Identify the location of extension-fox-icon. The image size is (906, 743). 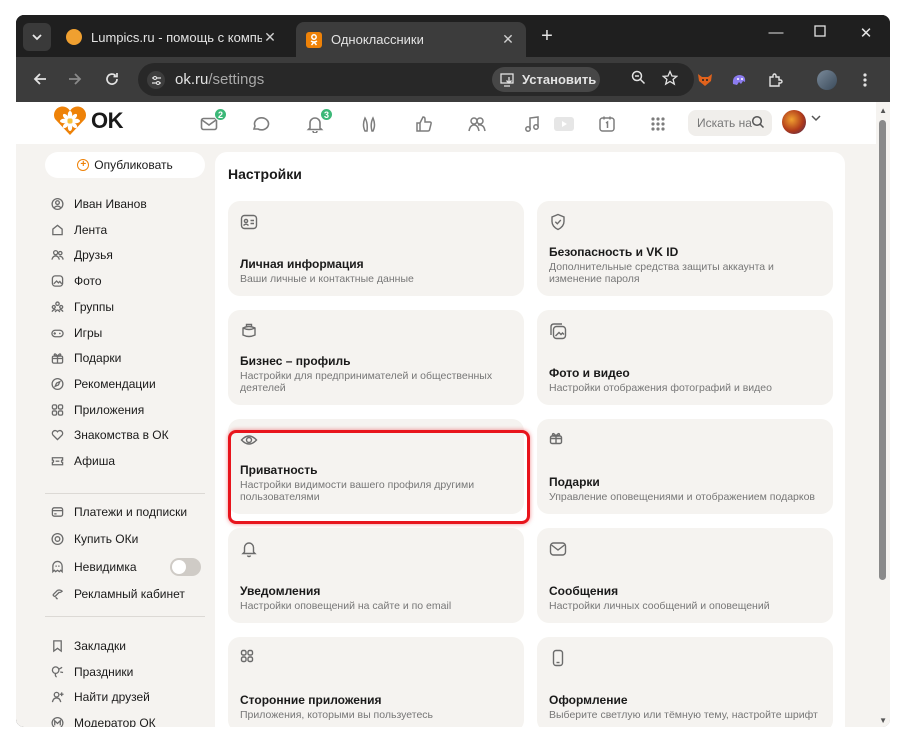
(705, 80).